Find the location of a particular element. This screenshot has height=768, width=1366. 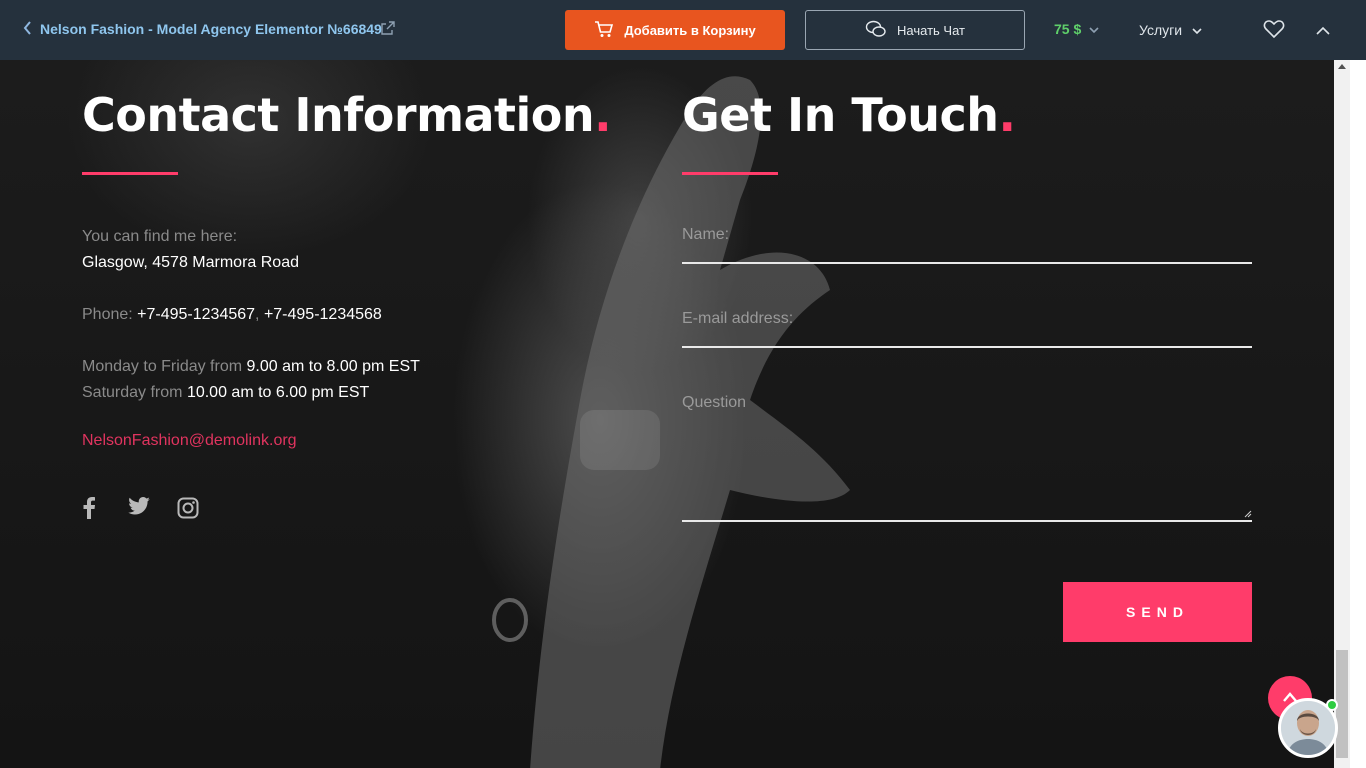

name-field: Name: is located at coordinates (967, 245).